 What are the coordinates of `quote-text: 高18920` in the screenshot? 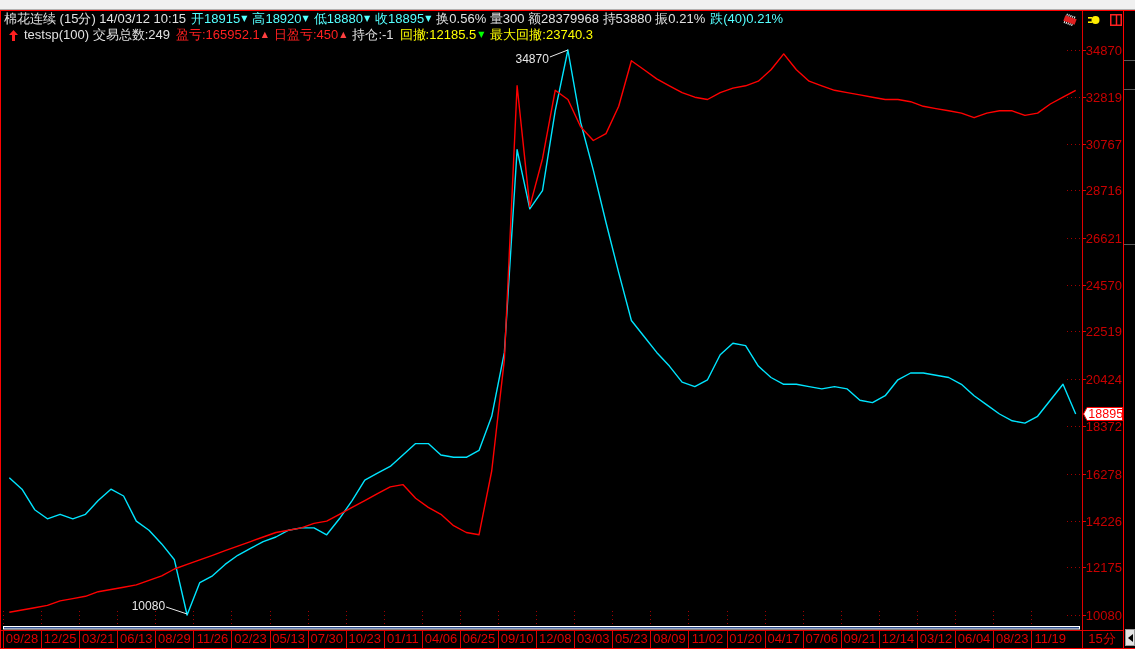 It's located at (277, 19).